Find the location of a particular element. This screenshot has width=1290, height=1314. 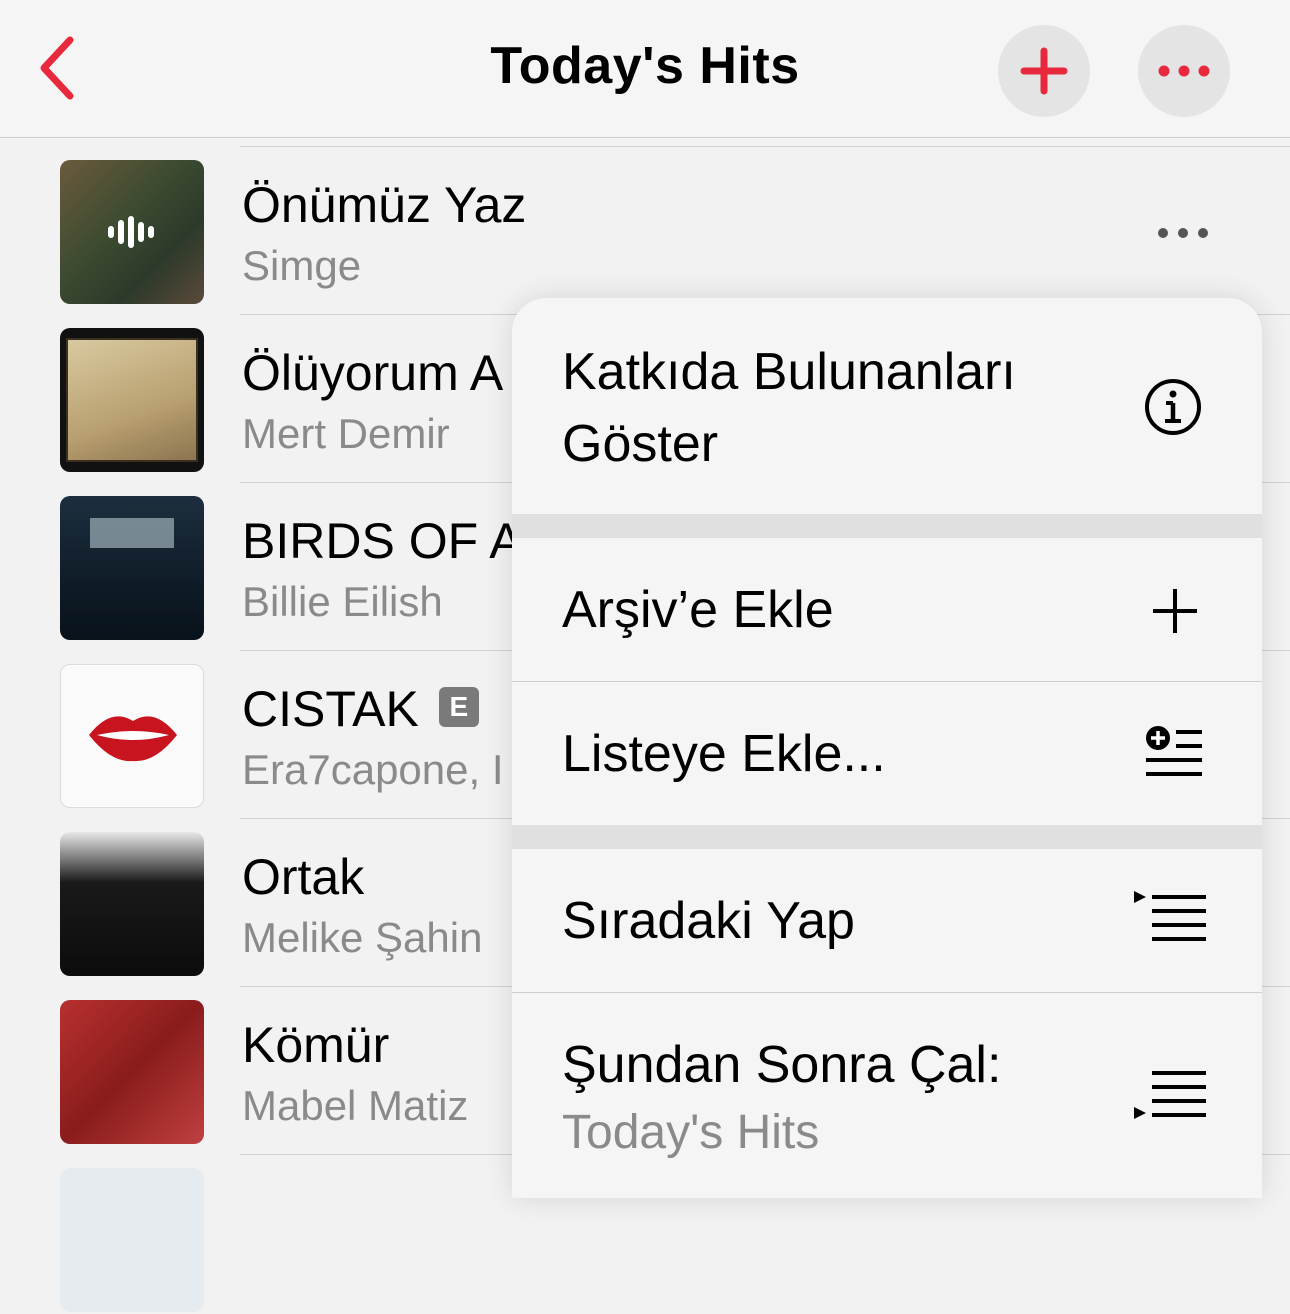

song-title: Ölüyorum A is located at coordinates (373, 373).